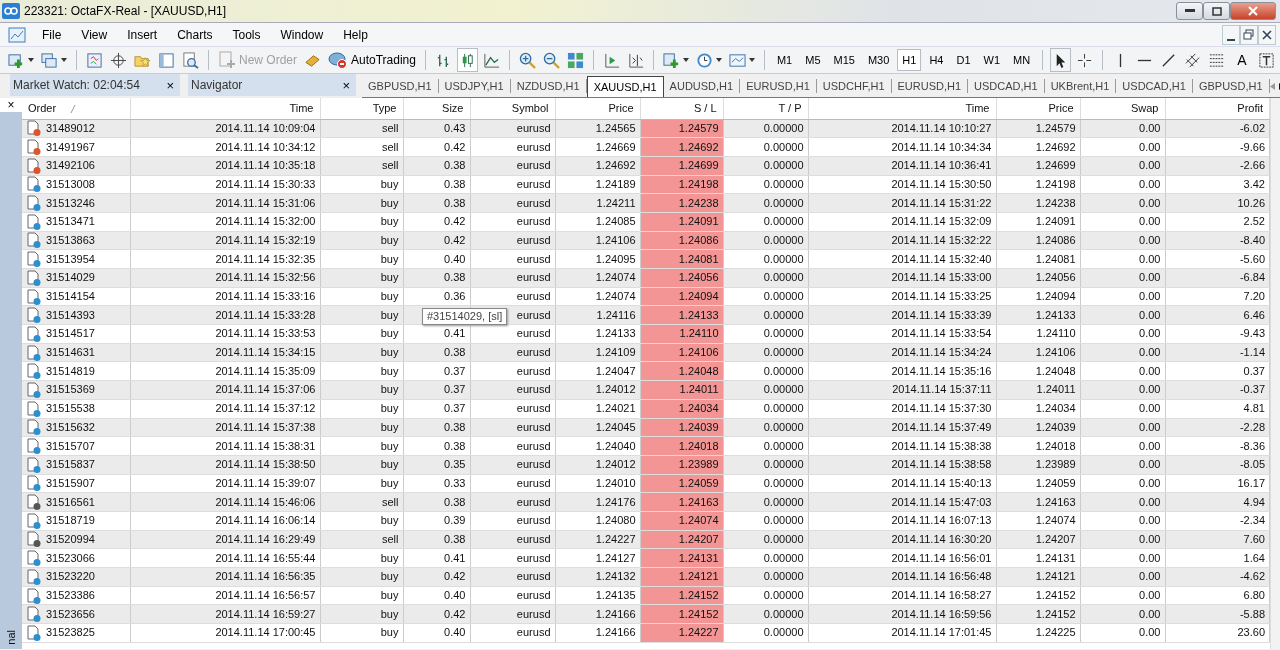 The image size is (1280, 650). What do you see at coordinates (530, 108) in the screenshot?
I see `column-header: Symbol` at bounding box center [530, 108].